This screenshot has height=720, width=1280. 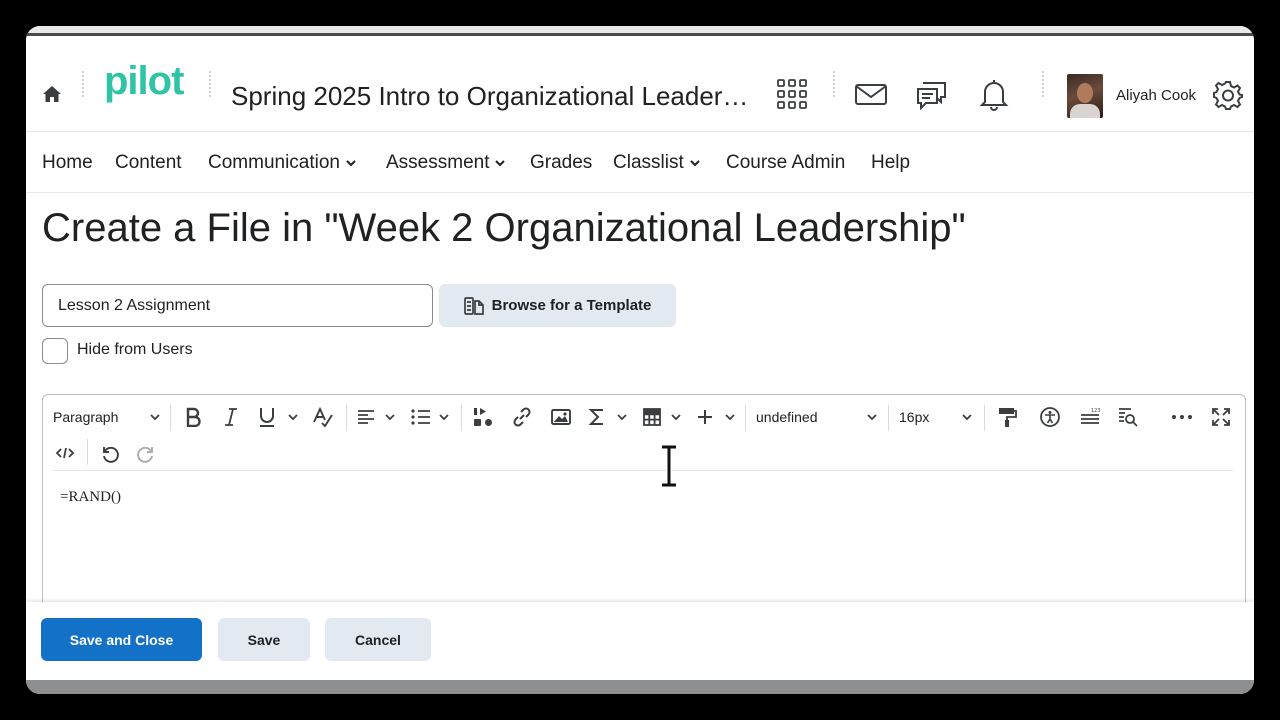 I want to click on preview-icon, so click(x=1128, y=417).